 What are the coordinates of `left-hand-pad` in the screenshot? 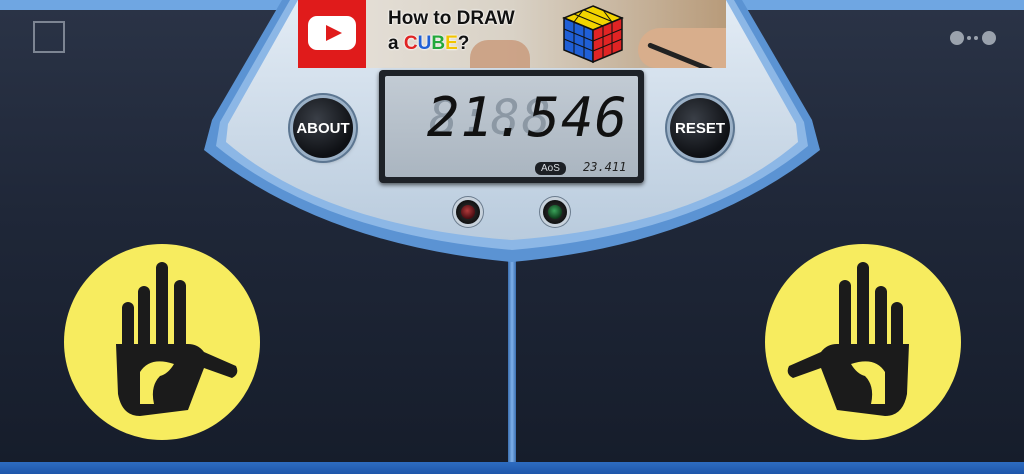 It's located at (162, 342).